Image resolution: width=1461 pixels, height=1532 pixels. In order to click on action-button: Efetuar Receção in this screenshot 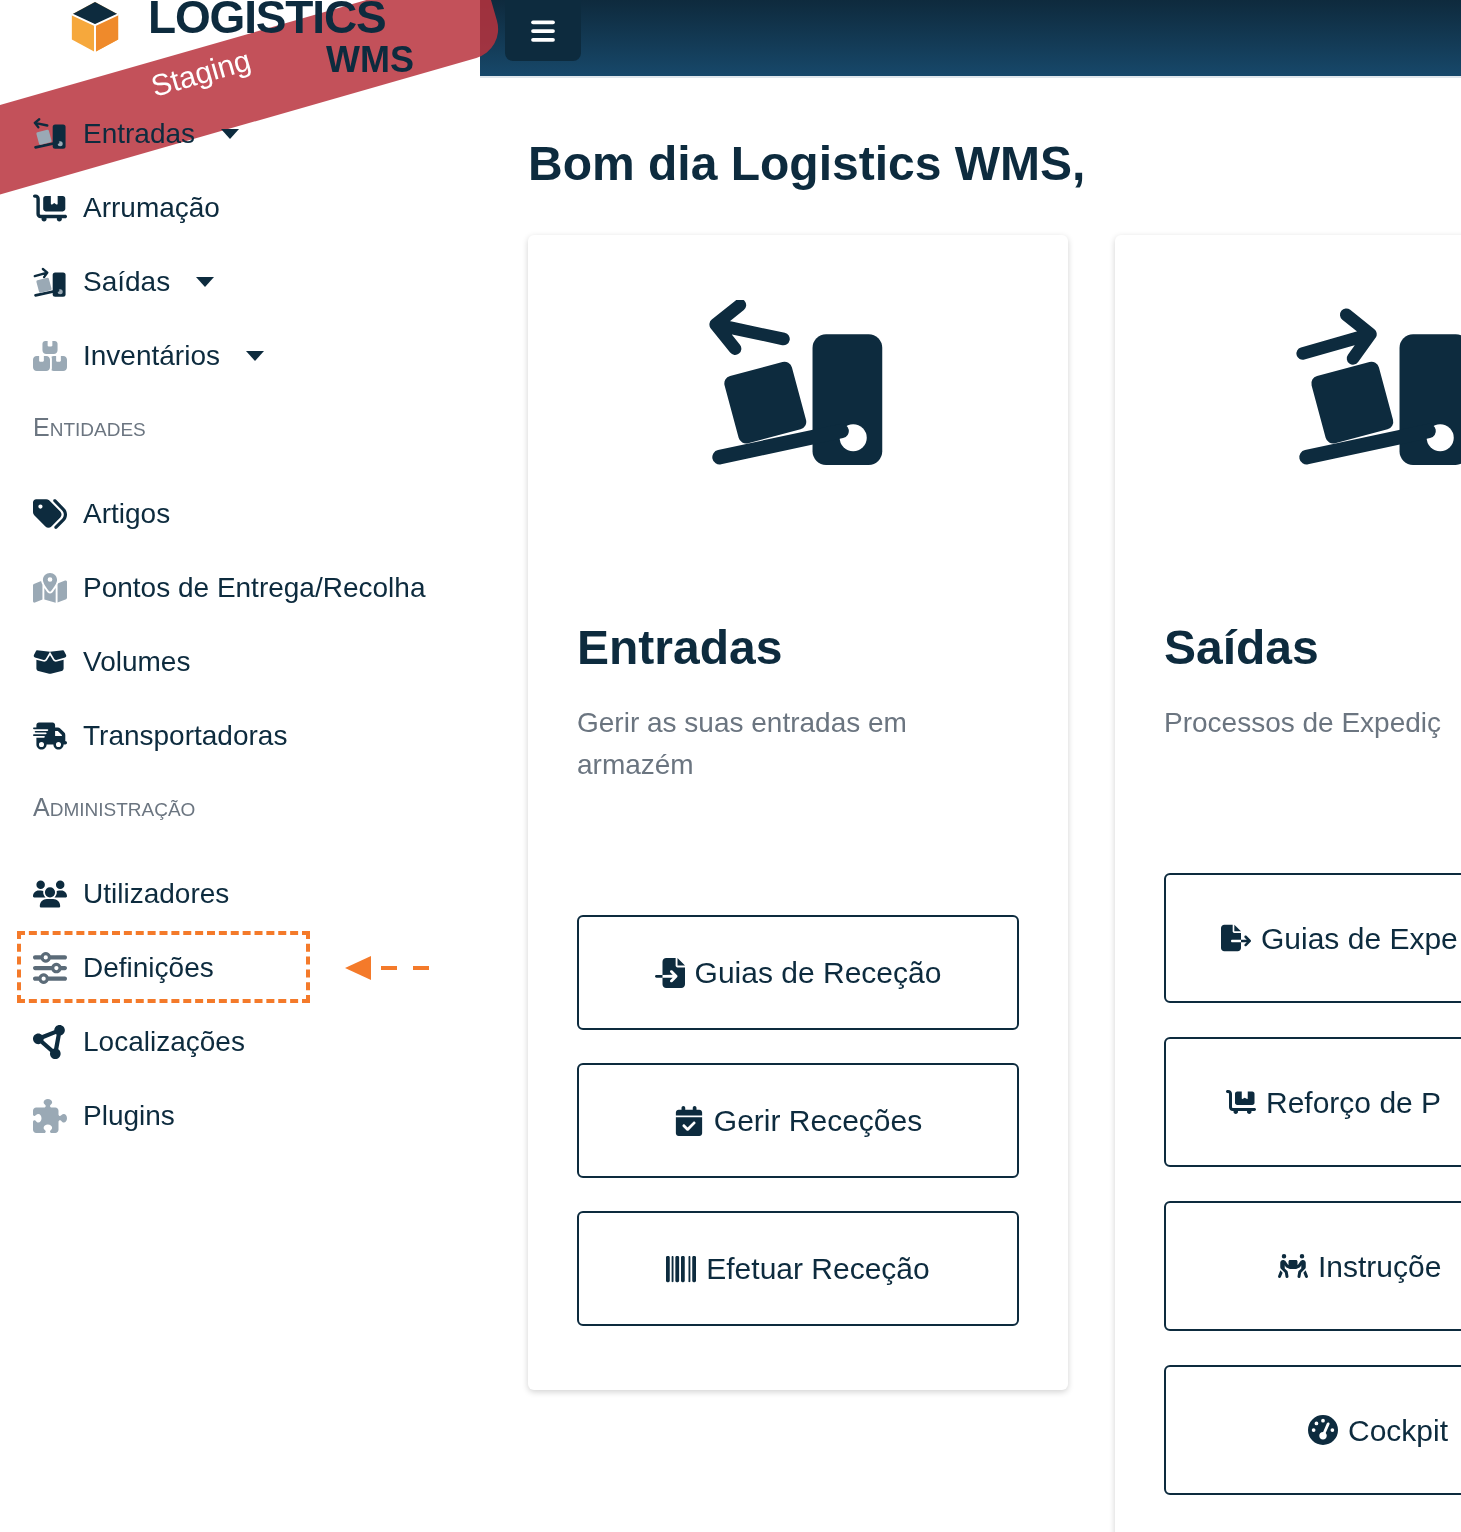, I will do `click(798, 1268)`.